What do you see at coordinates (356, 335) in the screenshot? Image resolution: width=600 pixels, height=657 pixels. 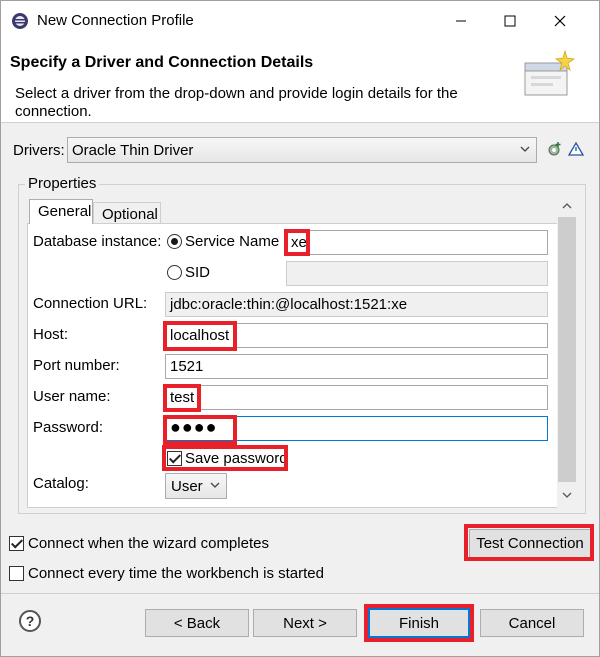 I see `host-field: localhost` at bounding box center [356, 335].